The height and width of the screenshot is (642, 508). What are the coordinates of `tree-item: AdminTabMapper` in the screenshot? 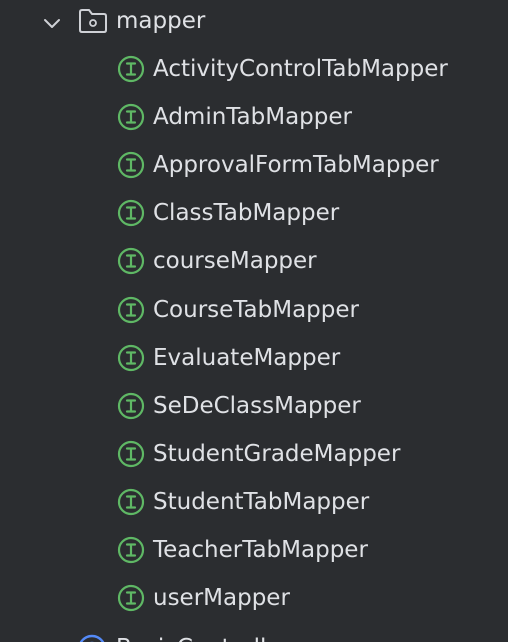 It's located at (254, 117).